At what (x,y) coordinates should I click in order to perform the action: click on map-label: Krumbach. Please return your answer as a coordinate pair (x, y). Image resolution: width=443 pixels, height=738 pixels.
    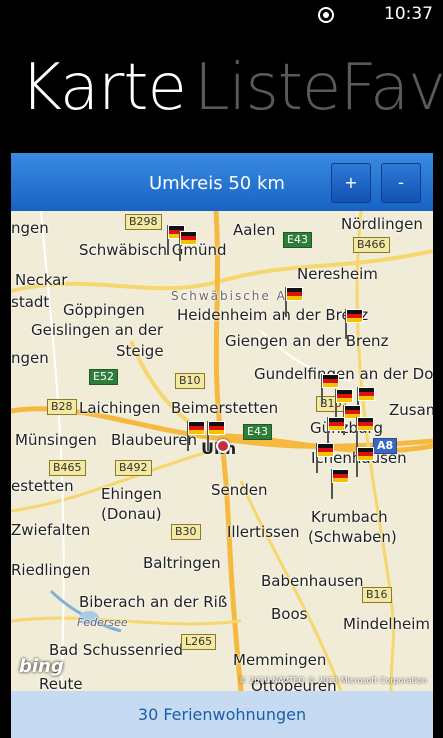
    Looking at the image, I should click on (349, 517).